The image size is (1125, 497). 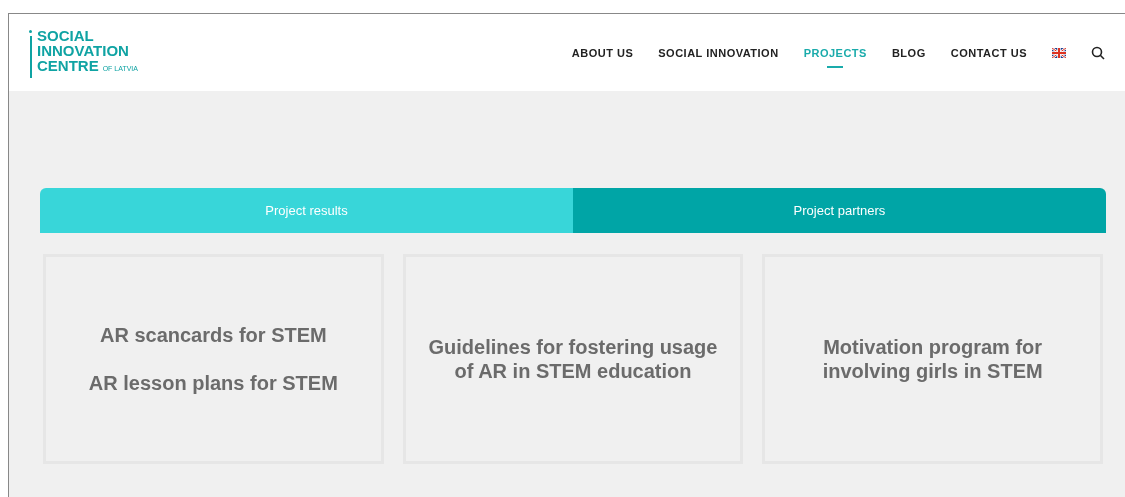 What do you see at coordinates (839, 210) in the screenshot?
I see `tab: Project partners` at bounding box center [839, 210].